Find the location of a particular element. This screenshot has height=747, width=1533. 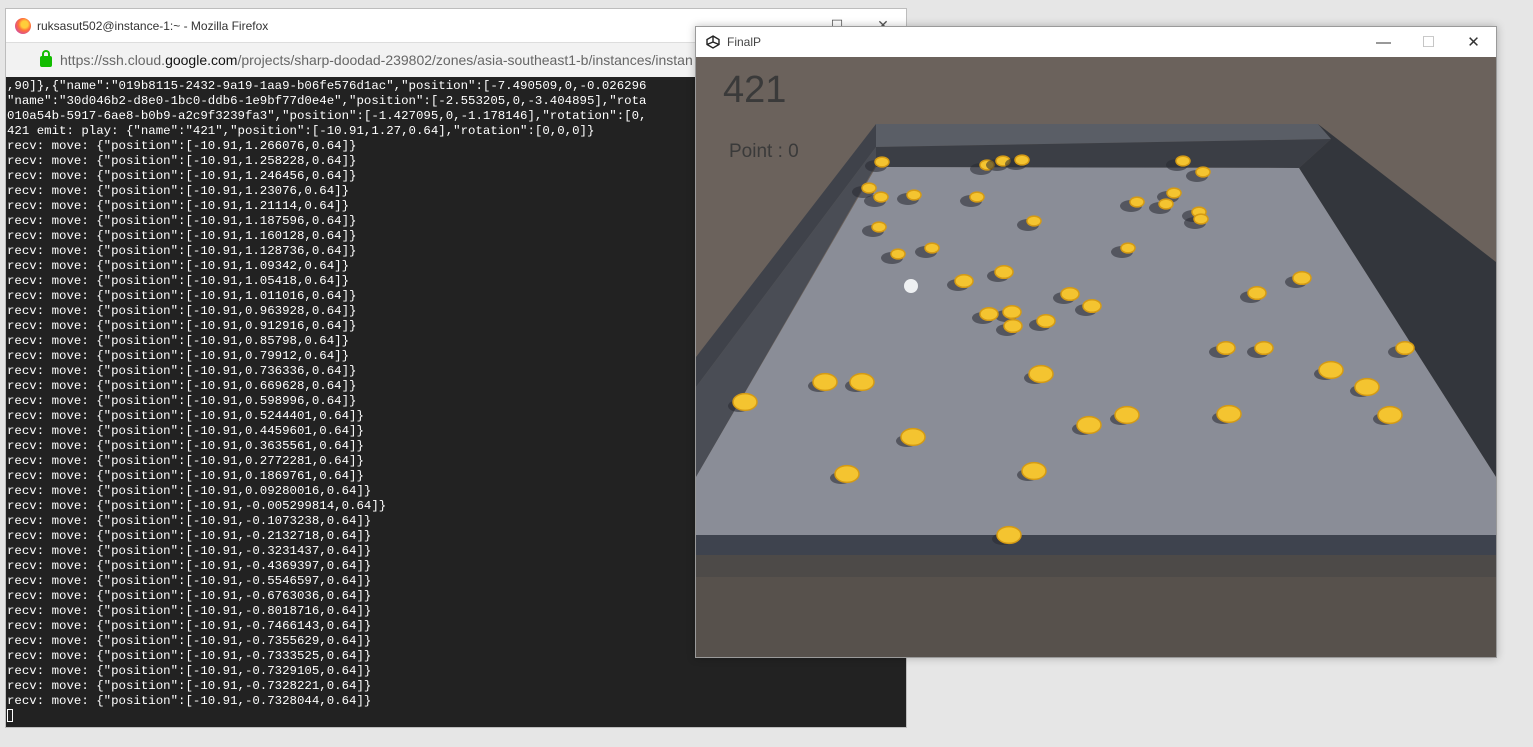

url-prefix: https://ssh.cloud. is located at coordinates (113, 60).